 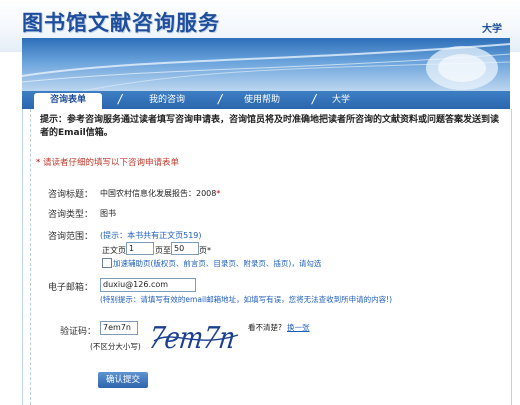 I want to click on range-label: 咨询范围：, so click(x=71, y=237).